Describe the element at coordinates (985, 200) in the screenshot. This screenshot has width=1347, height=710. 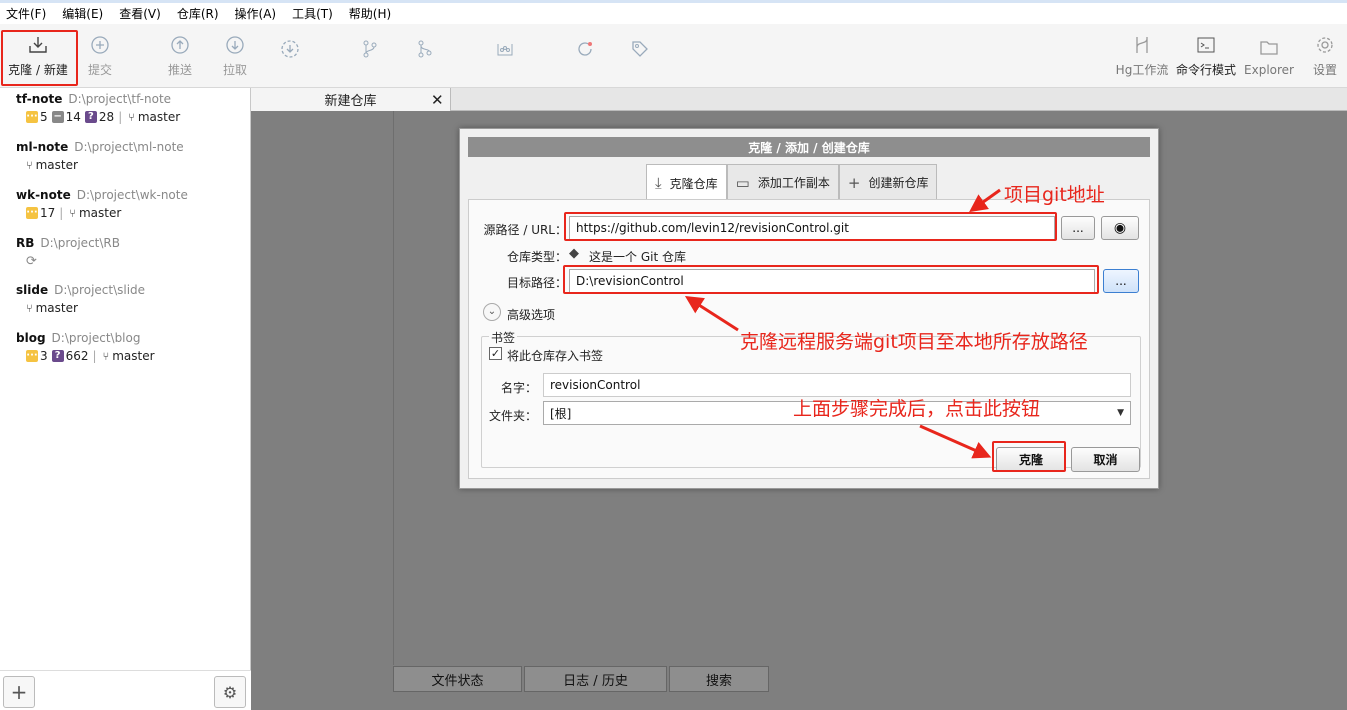
I see `arrow-to-url` at that location.